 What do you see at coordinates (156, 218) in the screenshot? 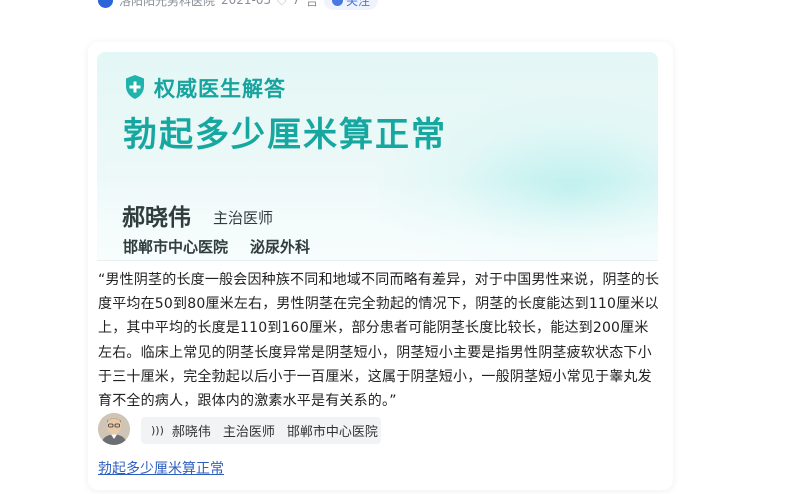
I see `doctor-name: 郝晓伟` at bounding box center [156, 218].